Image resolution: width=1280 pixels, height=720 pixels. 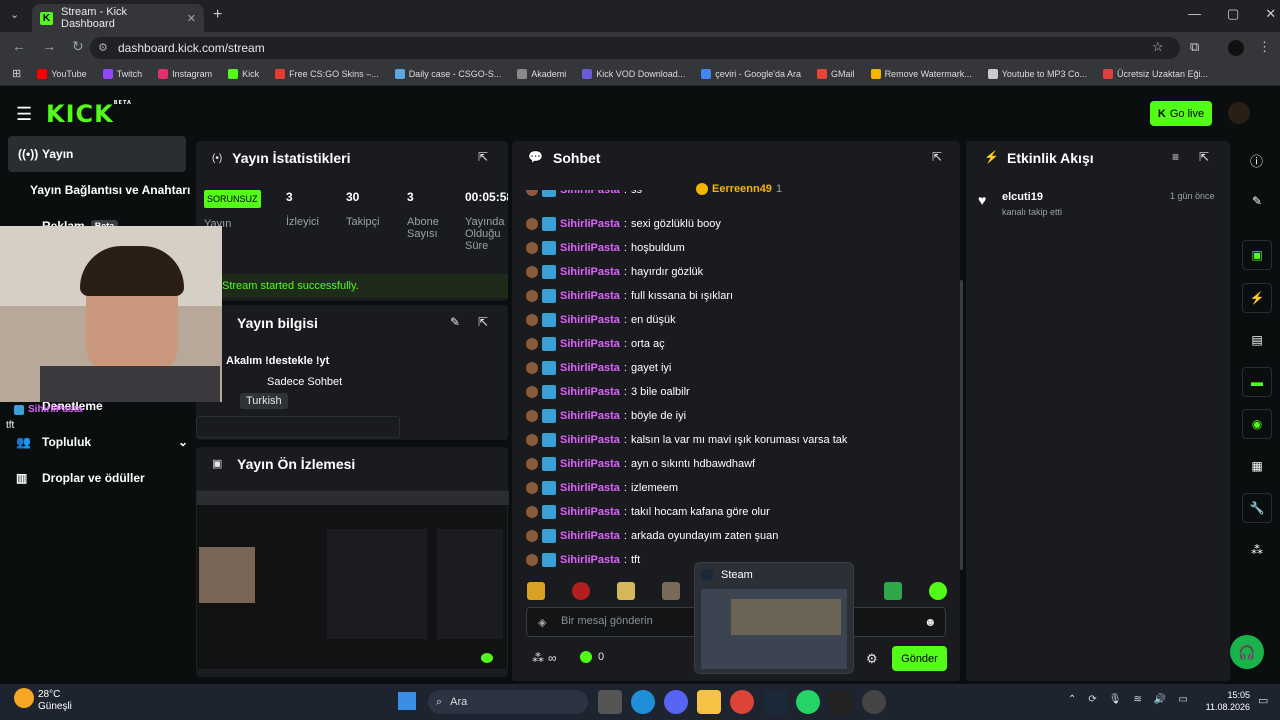 What do you see at coordinates (407, 701) in the screenshot?
I see `windows-start-icon` at bounding box center [407, 701].